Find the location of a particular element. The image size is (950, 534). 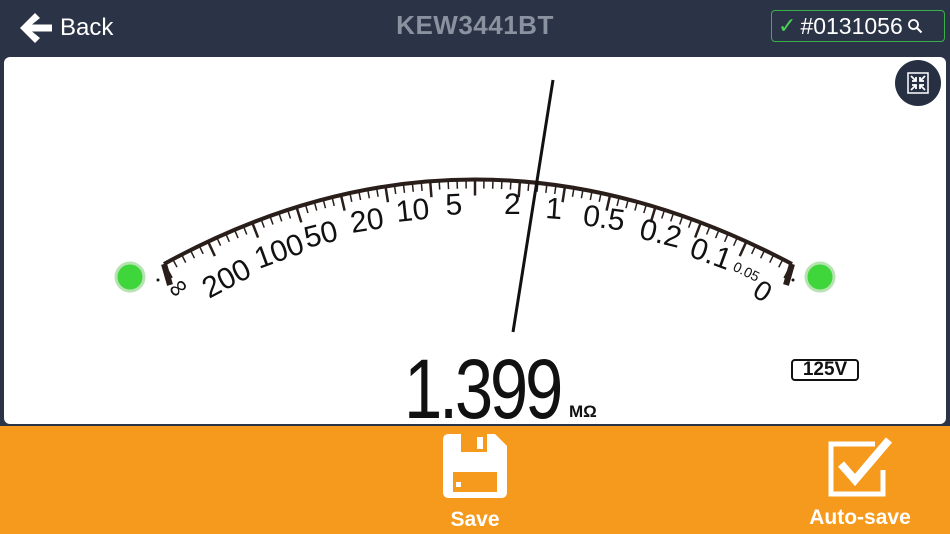

reading-unit: MΩ is located at coordinates (583, 411).